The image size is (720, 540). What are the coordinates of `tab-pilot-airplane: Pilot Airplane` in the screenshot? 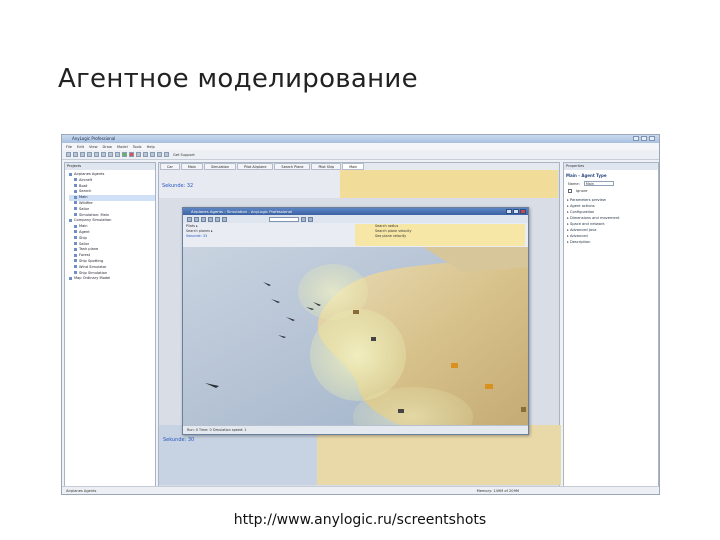 It's located at (255, 166).